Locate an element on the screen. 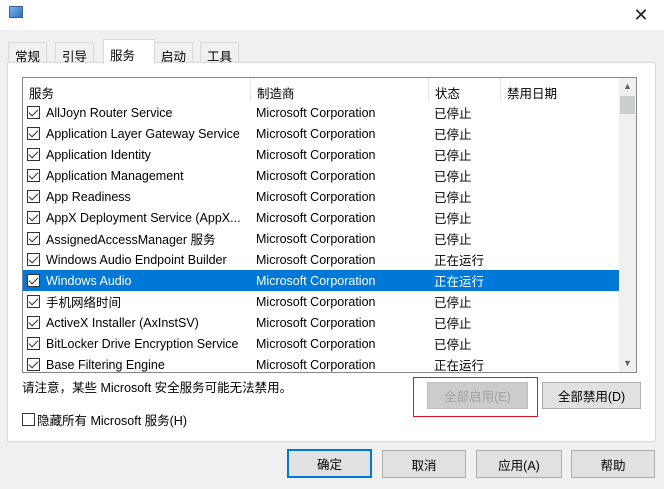  service-name: App Readiness is located at coordinates (88, 196).